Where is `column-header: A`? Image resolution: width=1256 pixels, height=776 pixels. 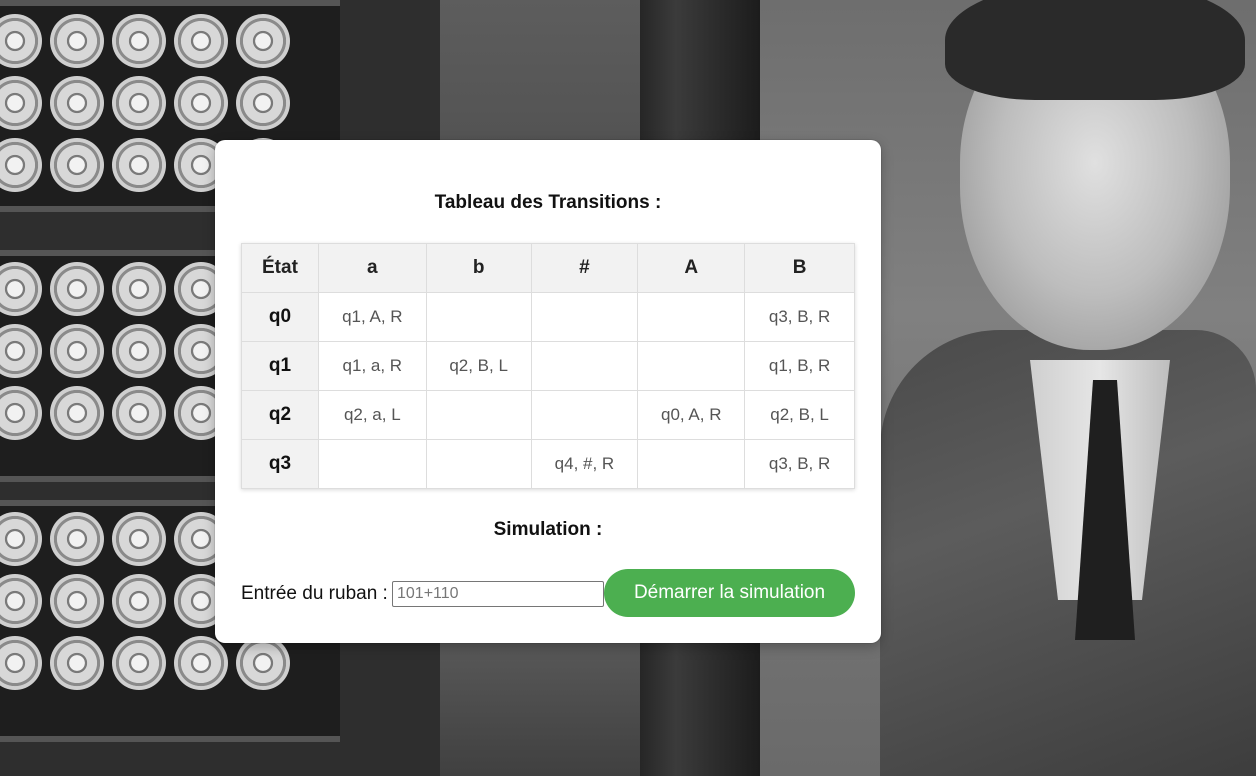 column-header: A is located at coordinates (691, 268).